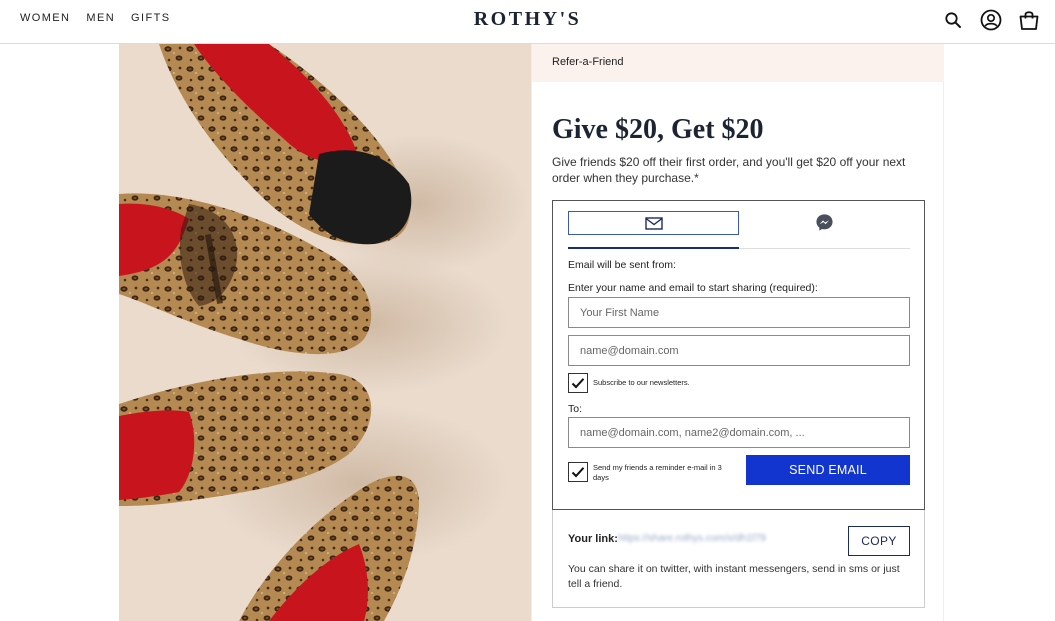 The height and width of the screenshot is (621, 1055). I want to click on first-name-input, so click(739, 312).